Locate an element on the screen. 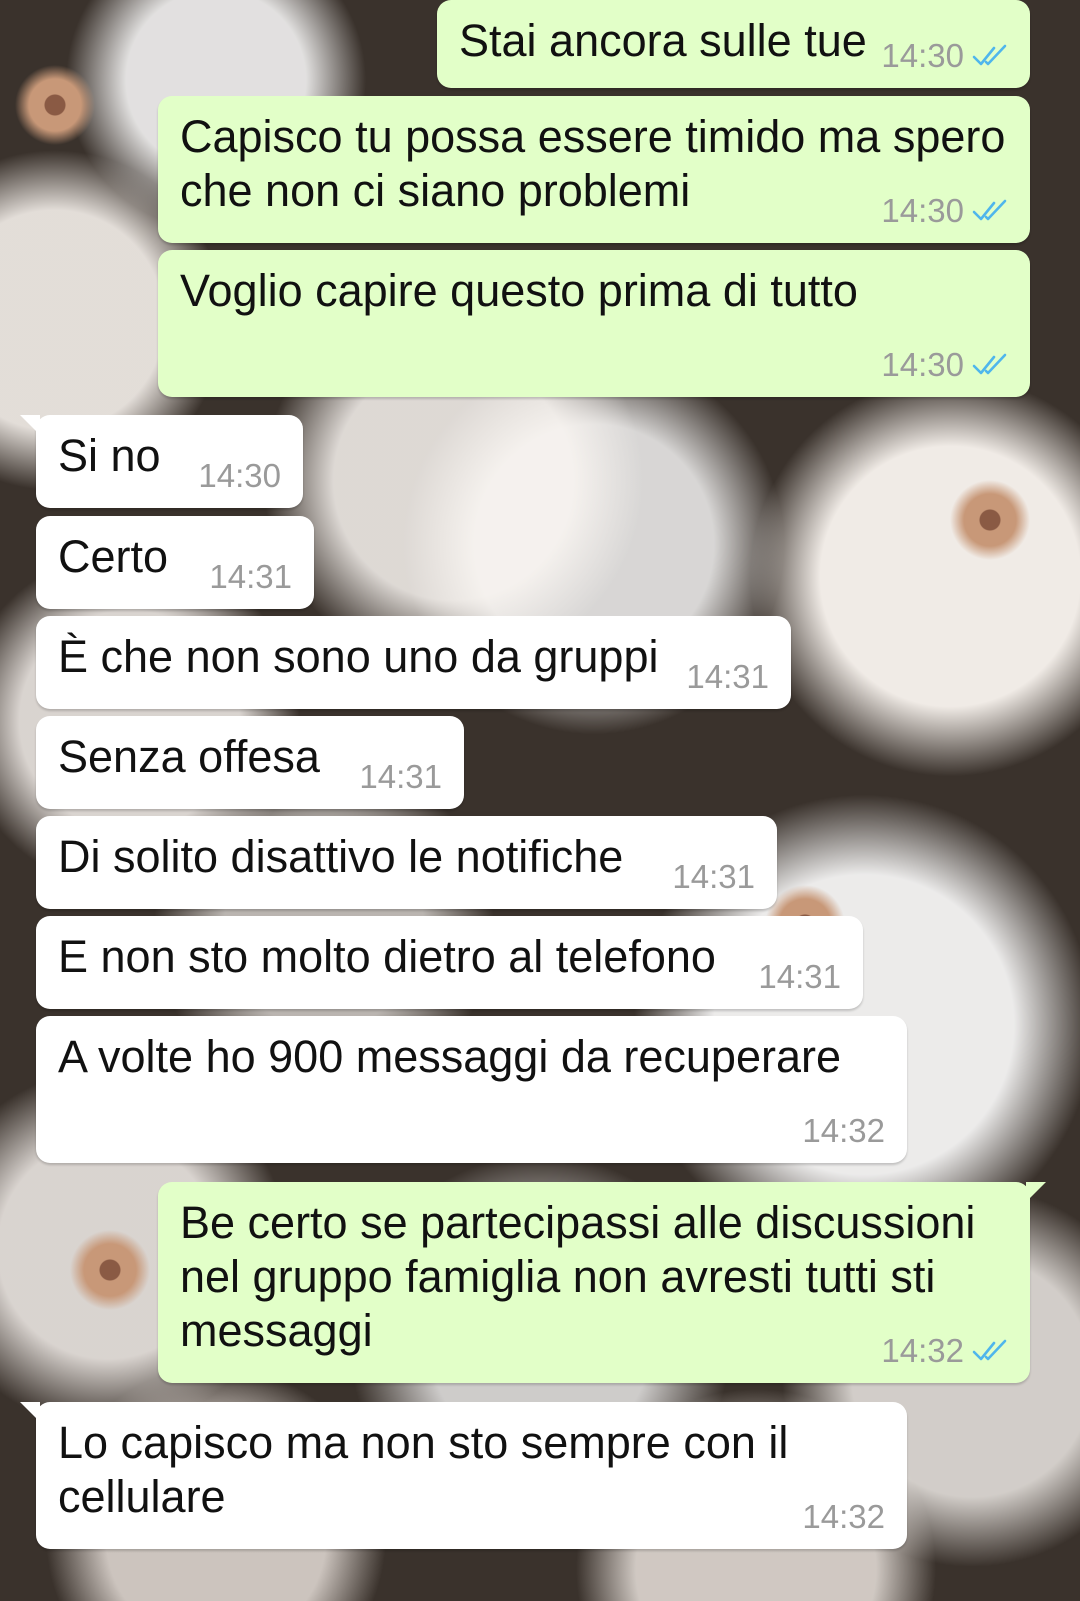 The width and height of the screenshot is (1080, 1601). incoming-message: Senza offesa 14:31 is located at coordinates (250, 762).